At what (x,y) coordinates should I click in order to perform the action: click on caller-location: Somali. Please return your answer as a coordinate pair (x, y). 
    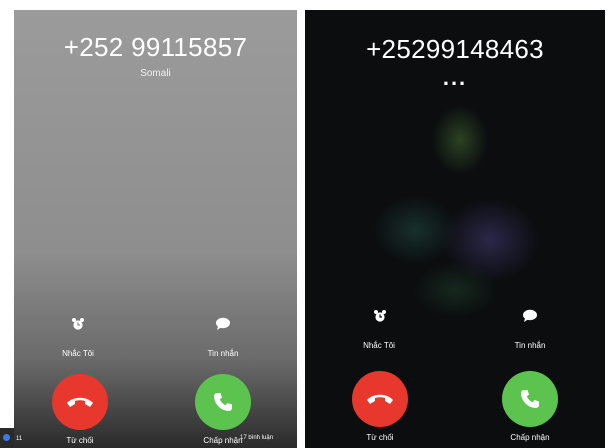
    Looking at the image, I should click on (155, 73).